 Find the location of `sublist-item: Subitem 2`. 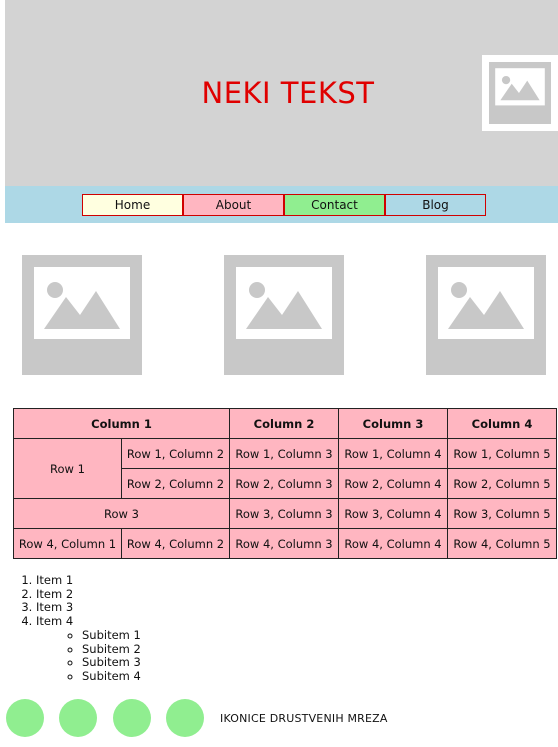

sublist-item: Subitem 2 is located at coordinates (111, 649).